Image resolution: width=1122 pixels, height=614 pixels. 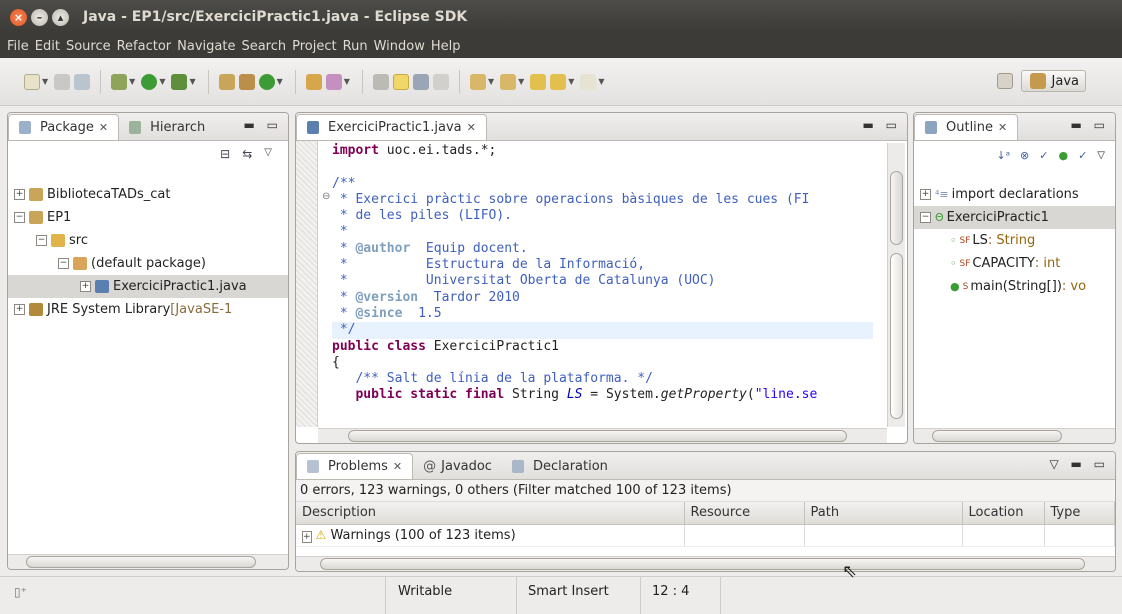 What do you see at coordinates (602, 184) in the screenshot?
I see `code-line: /**` at bounding box center [602, 184].